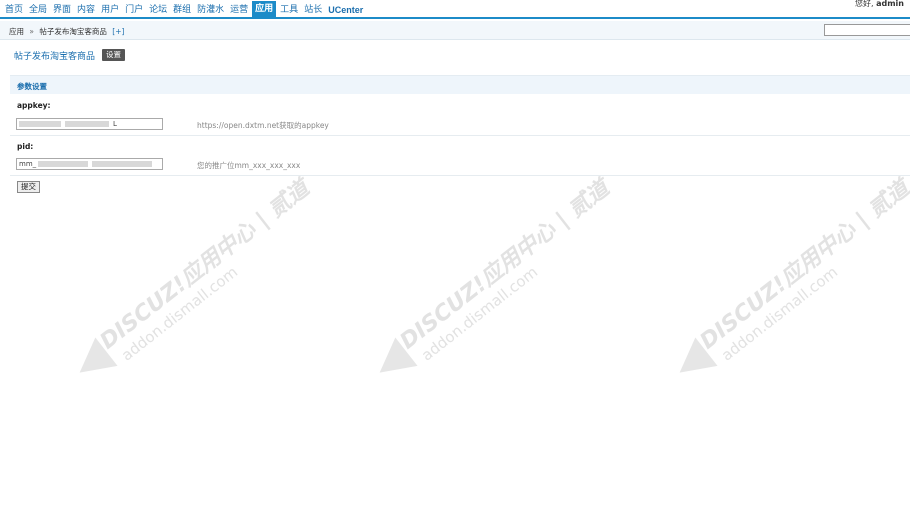  Describe the element at coordinates (16, 31) in the screenshot. I see `breadcrumb-root: 应用` at that location.